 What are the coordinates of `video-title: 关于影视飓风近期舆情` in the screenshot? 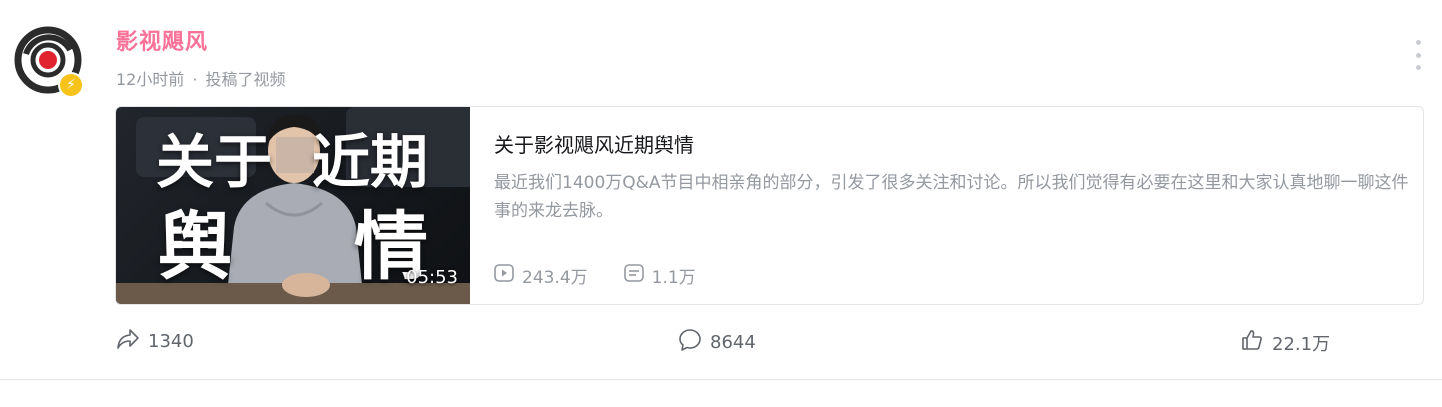 It's located at (594, 143).